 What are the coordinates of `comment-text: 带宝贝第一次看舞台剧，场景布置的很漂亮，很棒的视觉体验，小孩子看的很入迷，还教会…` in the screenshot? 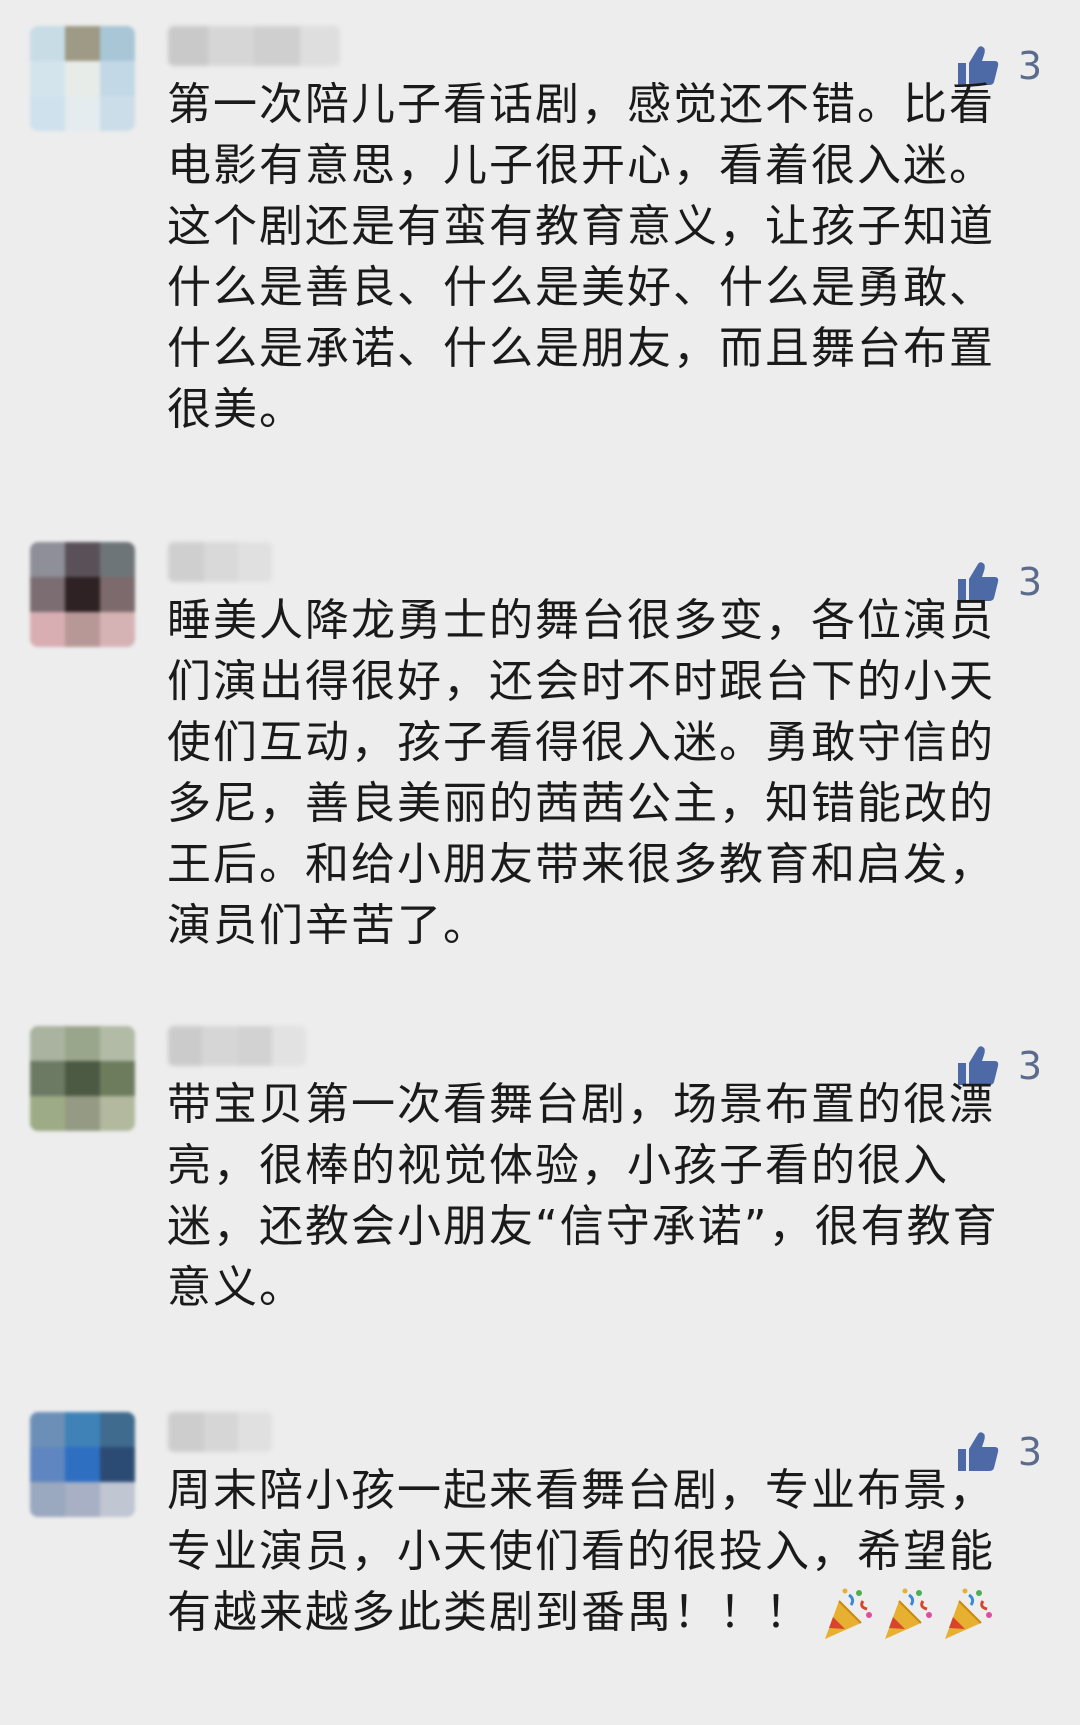 It's located at (583, 1196).